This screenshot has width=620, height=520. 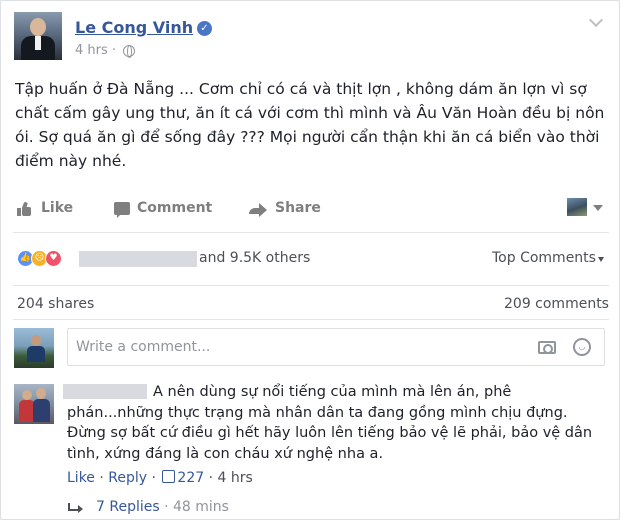 I want to click on comment-sort-dropdown: Top Comments, so click(x=544, y=258).